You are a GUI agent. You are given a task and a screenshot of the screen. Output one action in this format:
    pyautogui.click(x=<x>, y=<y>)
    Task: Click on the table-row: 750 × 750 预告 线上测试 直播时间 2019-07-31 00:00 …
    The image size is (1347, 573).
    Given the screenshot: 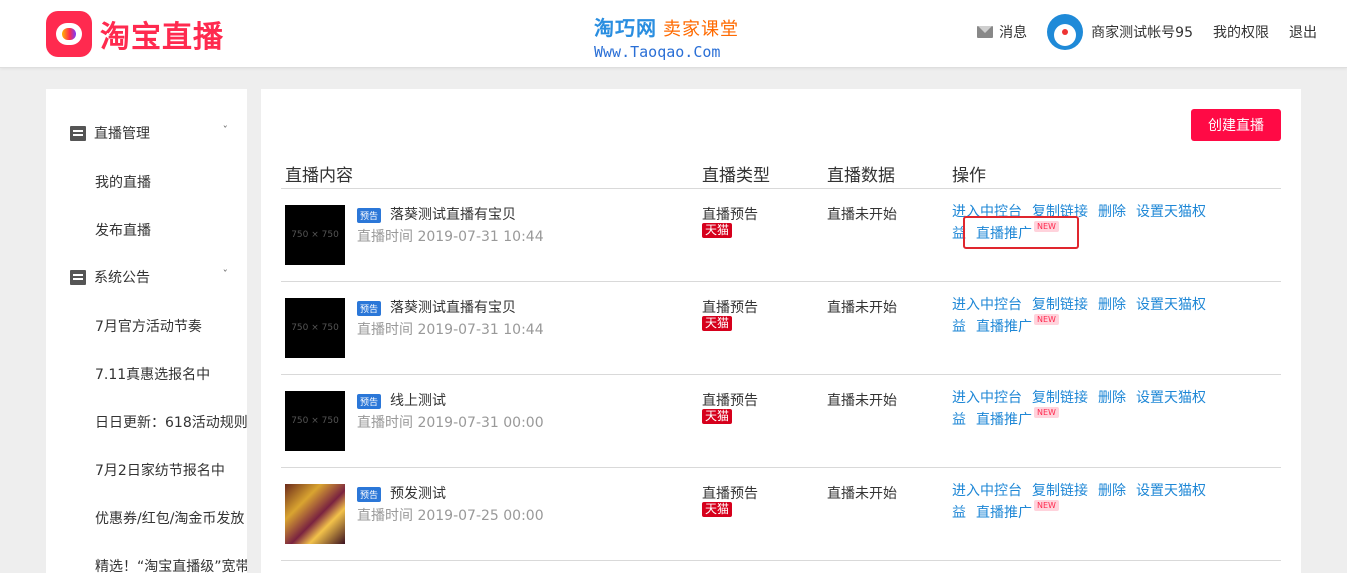 What is the action you would take?
    pyautogui.click(x=781, y=421)
    